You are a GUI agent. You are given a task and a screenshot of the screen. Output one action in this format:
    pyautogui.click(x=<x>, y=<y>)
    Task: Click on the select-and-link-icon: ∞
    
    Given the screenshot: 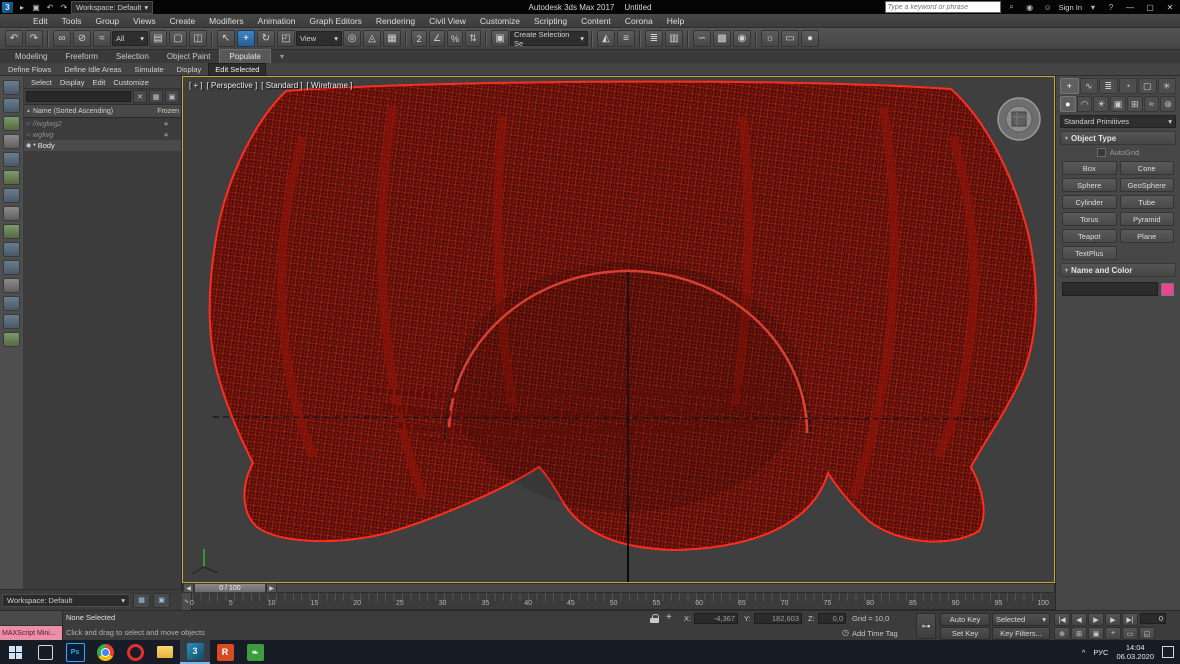 What is the action you would take?
    pyautogui.click(x=62, y=38)
    